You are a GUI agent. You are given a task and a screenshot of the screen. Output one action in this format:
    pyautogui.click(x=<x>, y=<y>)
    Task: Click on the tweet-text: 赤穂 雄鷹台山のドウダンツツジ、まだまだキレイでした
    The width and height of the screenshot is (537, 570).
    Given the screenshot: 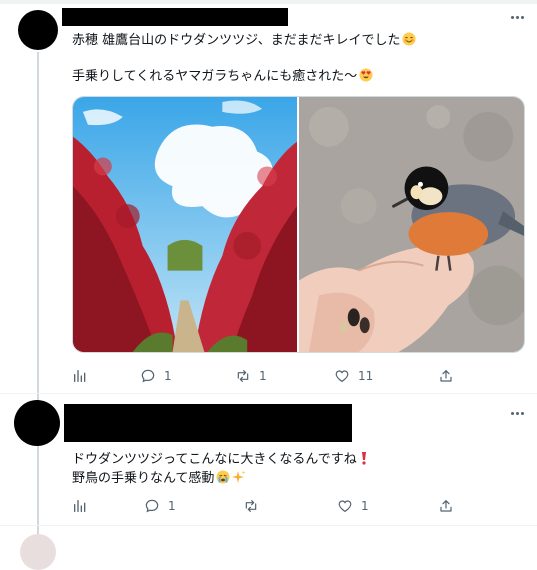 What is the action you would take?
    pyautogui.click(x=236, y=40)
    